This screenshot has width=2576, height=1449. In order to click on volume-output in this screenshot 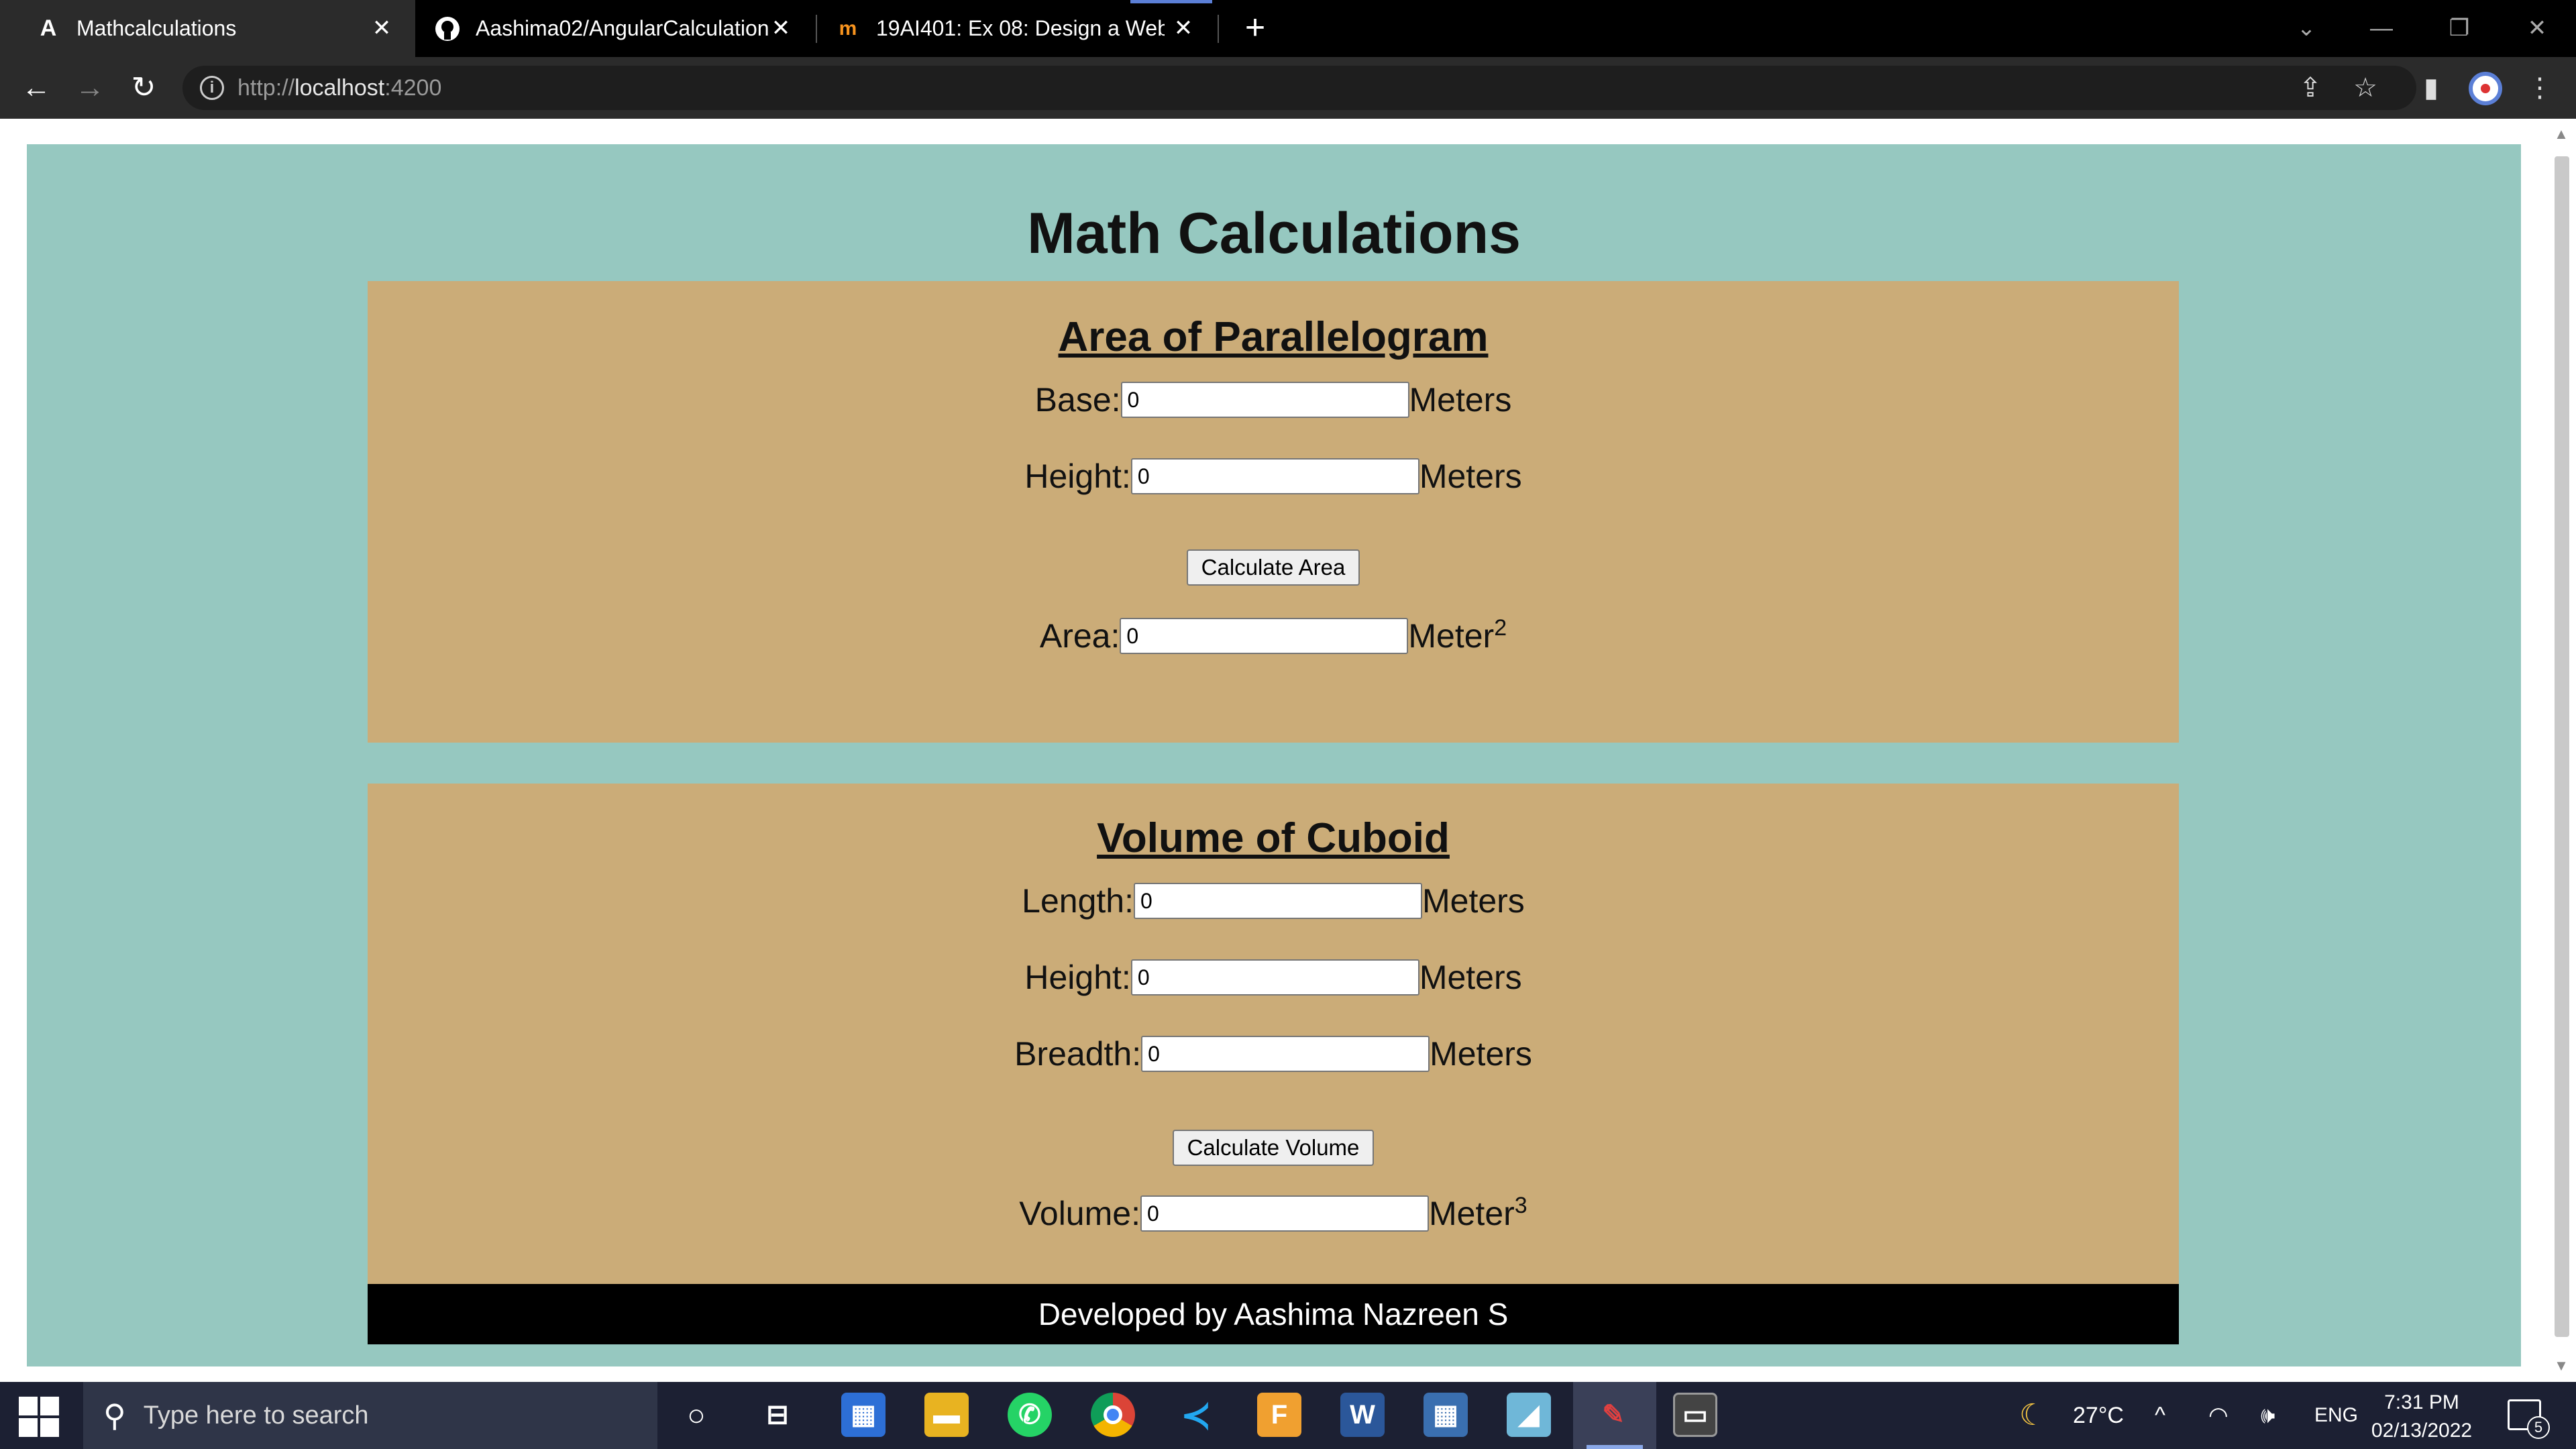, I will do `click(1284, 1213)`.